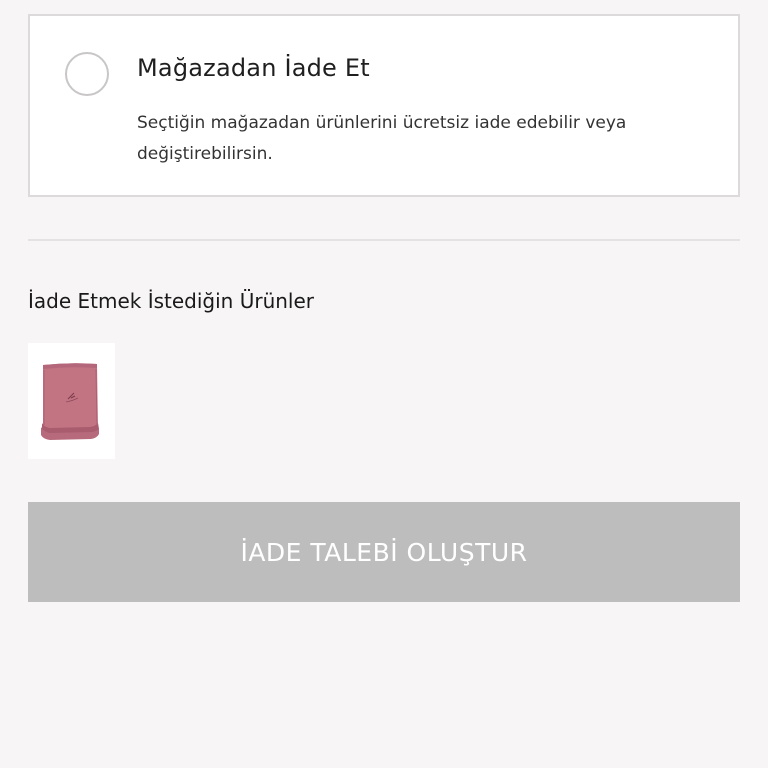 This screenshot has height=768, width=768. What do you see at coordinates (384, 552) in the screenshot?
I see `create-return-request-button: İADE TALEBİ OLUŞTUR` at bounding box center [384, 552].